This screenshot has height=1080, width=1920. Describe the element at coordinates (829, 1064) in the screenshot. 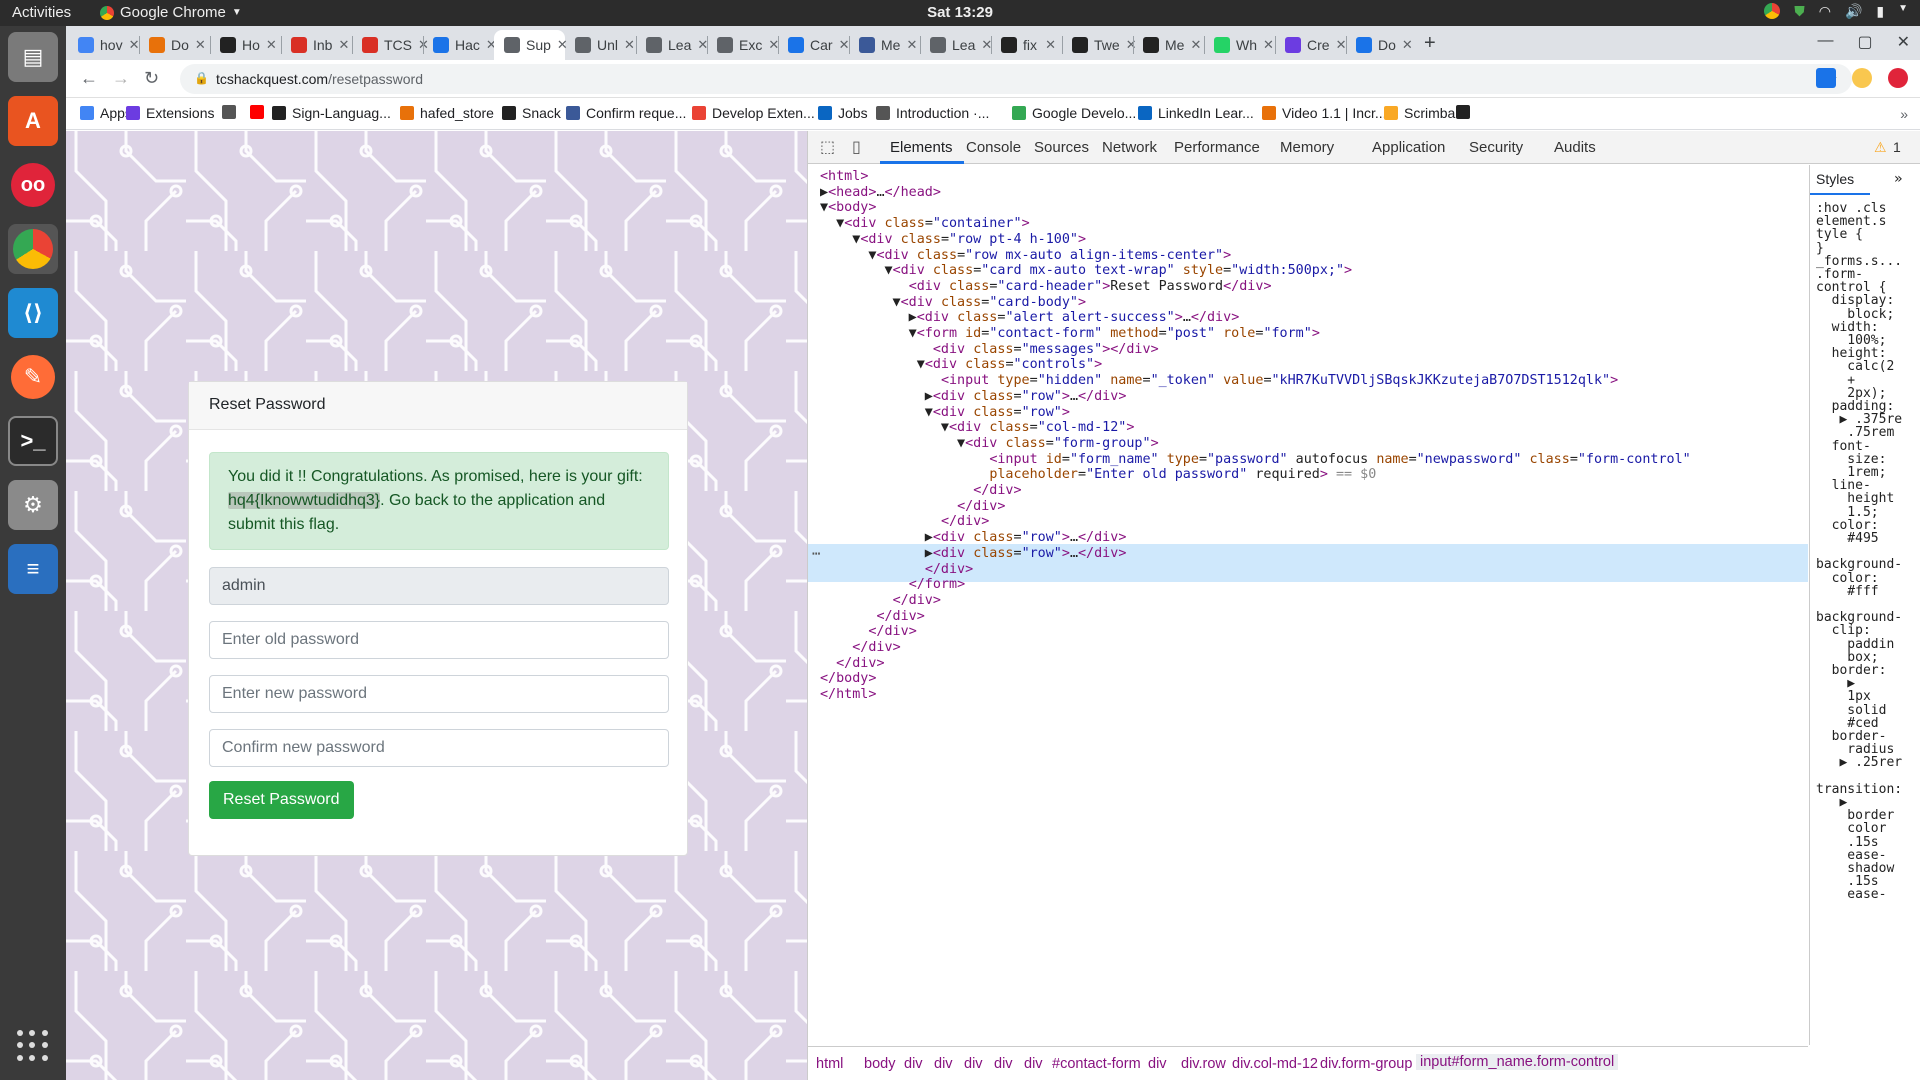

I see `breadcrumb-item: html` at that location.